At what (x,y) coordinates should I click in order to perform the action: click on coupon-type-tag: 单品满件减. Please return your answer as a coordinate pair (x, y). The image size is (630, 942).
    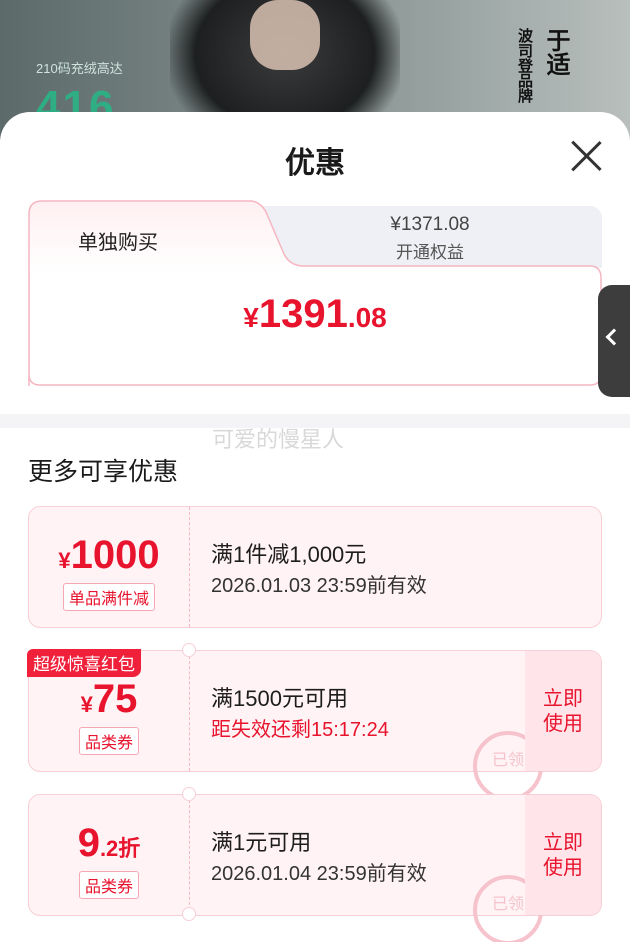
    Looking at the image, I should click on (109, 597).